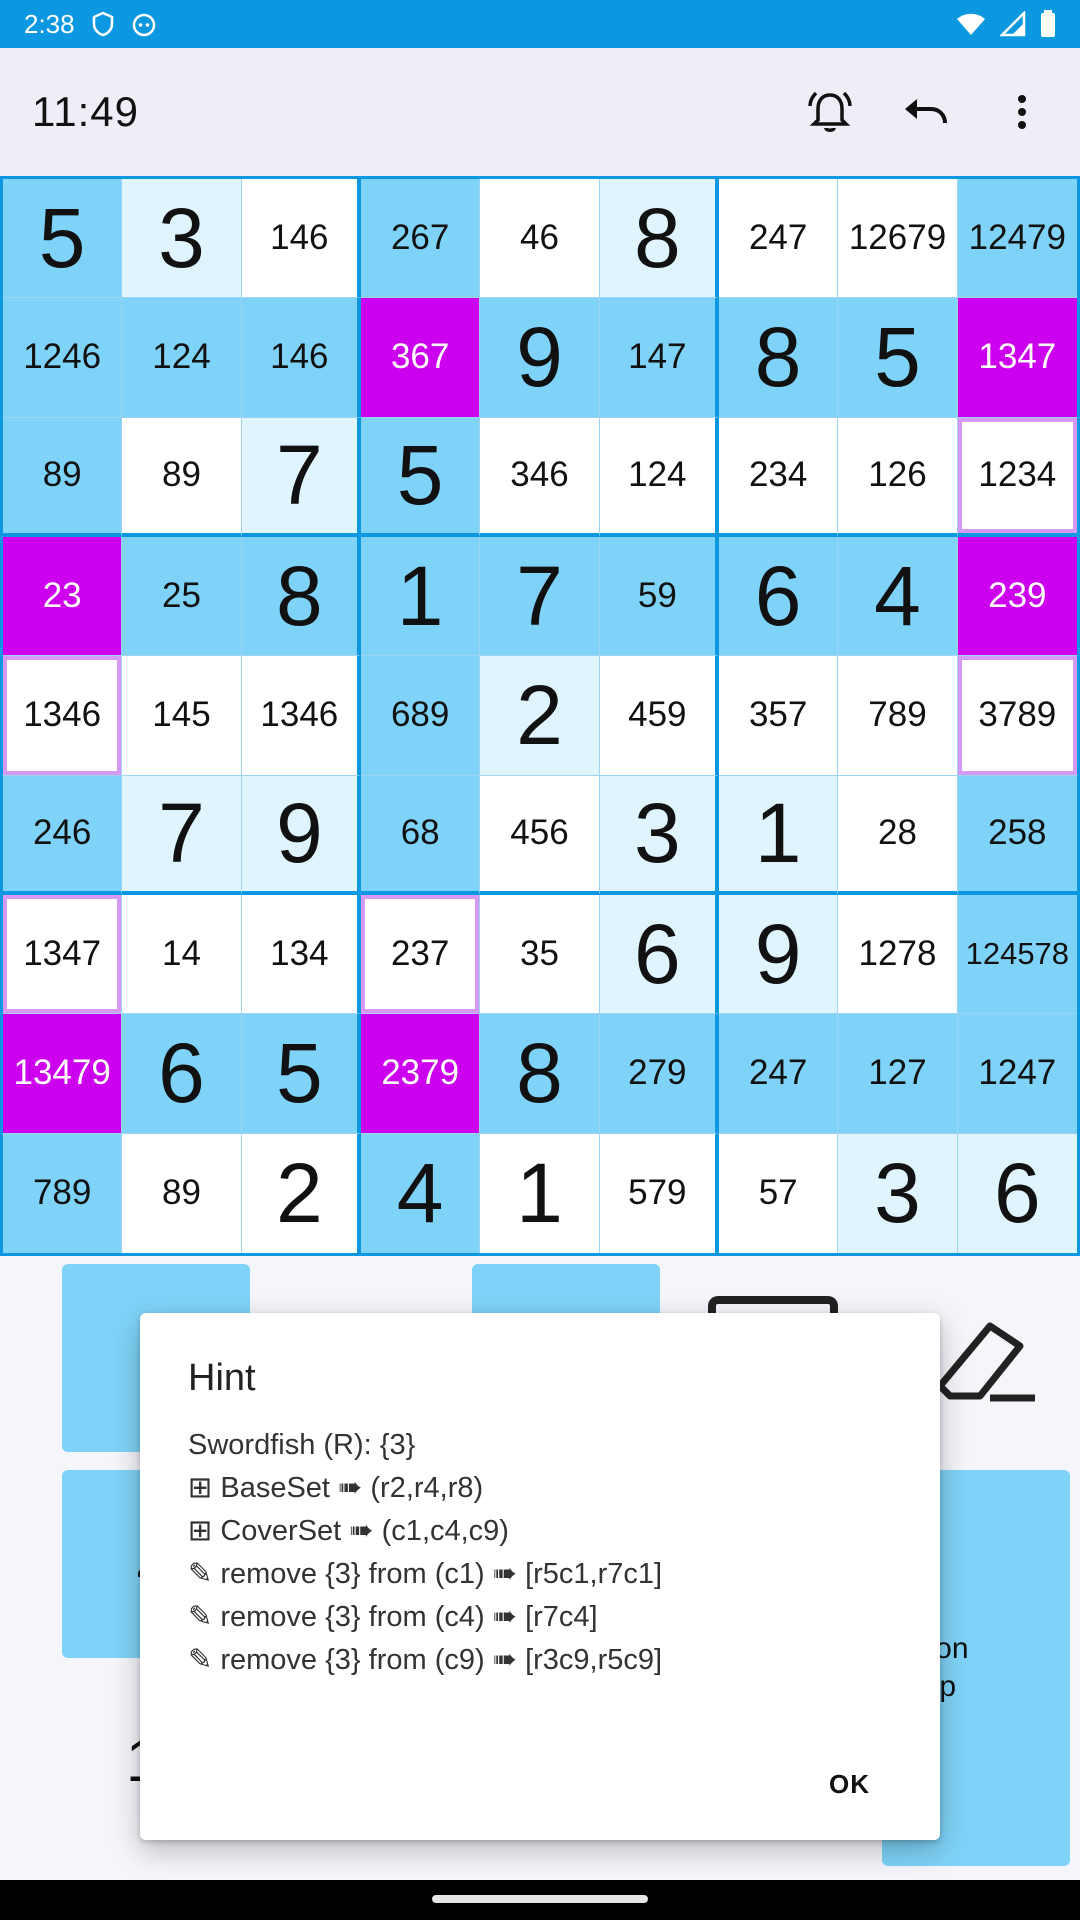 The image size is (1080, 1920). Describe the element at coordinates (421, 239) in the screenshot. I see `sudoku-cell-r1c4: 267` at that location.